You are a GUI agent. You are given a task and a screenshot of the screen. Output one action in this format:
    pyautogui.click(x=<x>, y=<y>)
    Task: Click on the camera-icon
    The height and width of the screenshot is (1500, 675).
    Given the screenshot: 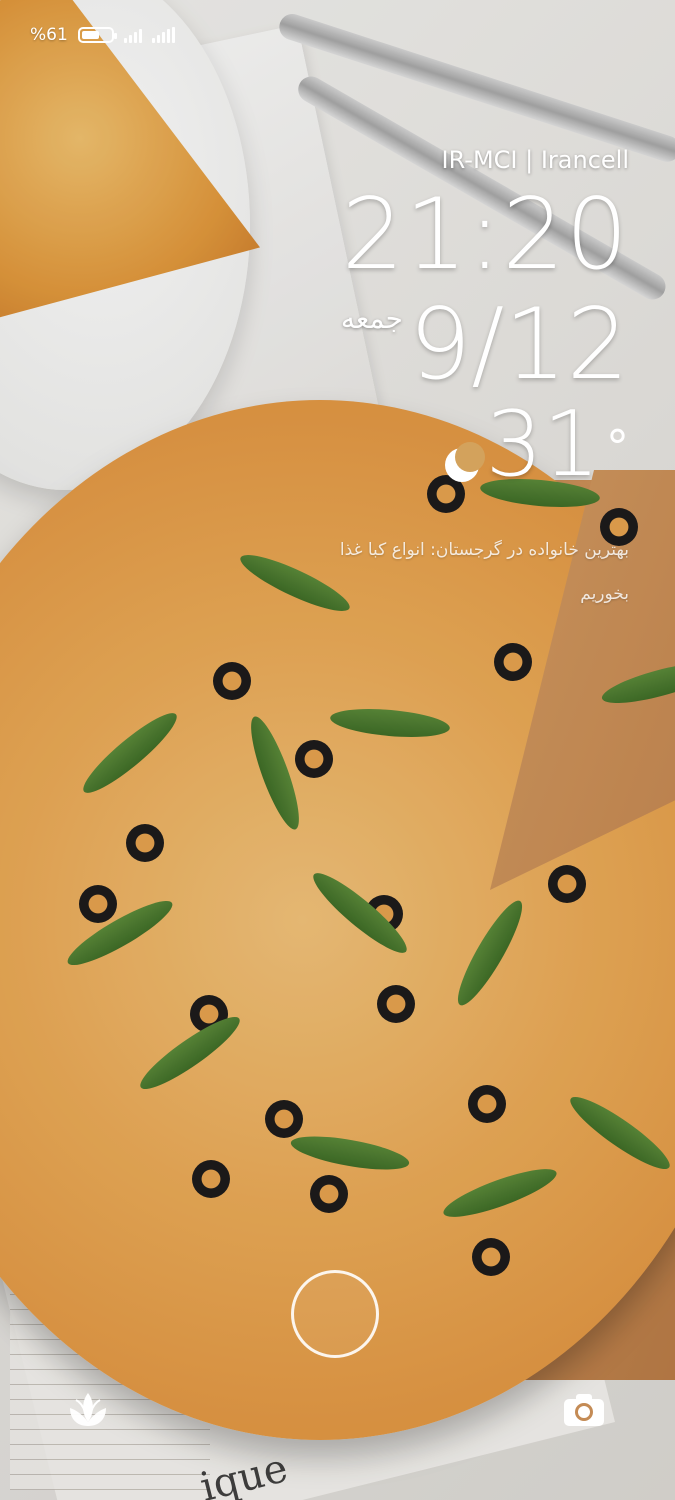 What is the action you would take?
    pyautogui.click(x=584, y=1410)
    